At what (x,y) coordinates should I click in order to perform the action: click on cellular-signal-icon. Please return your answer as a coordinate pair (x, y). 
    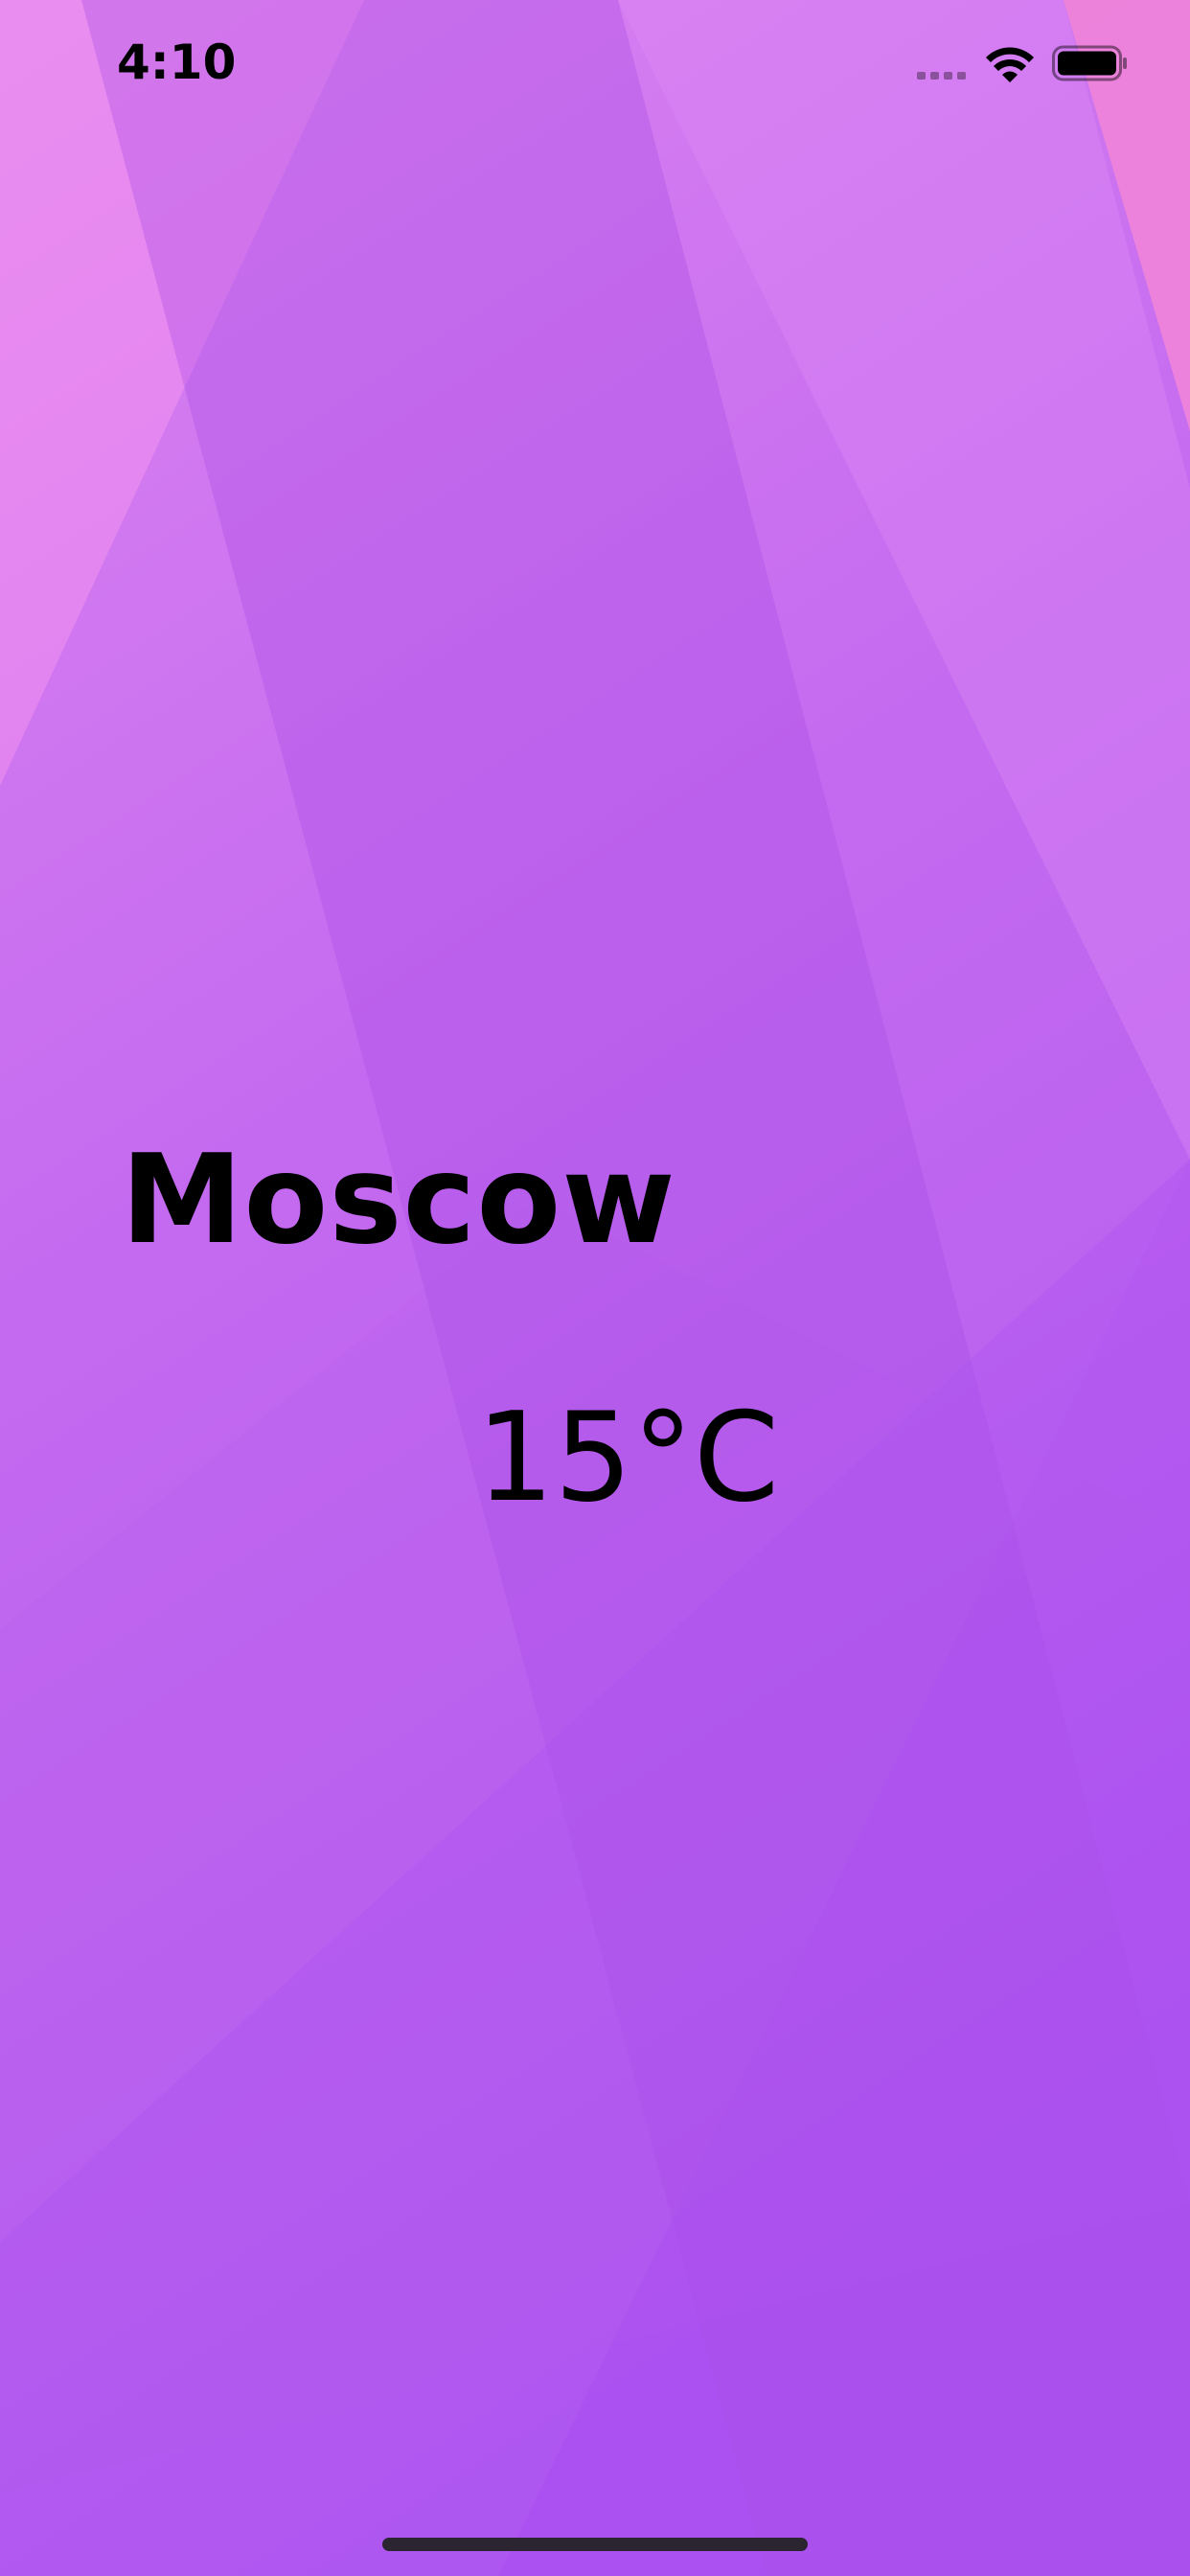
    Looking at the image, I should click on (942, 76).